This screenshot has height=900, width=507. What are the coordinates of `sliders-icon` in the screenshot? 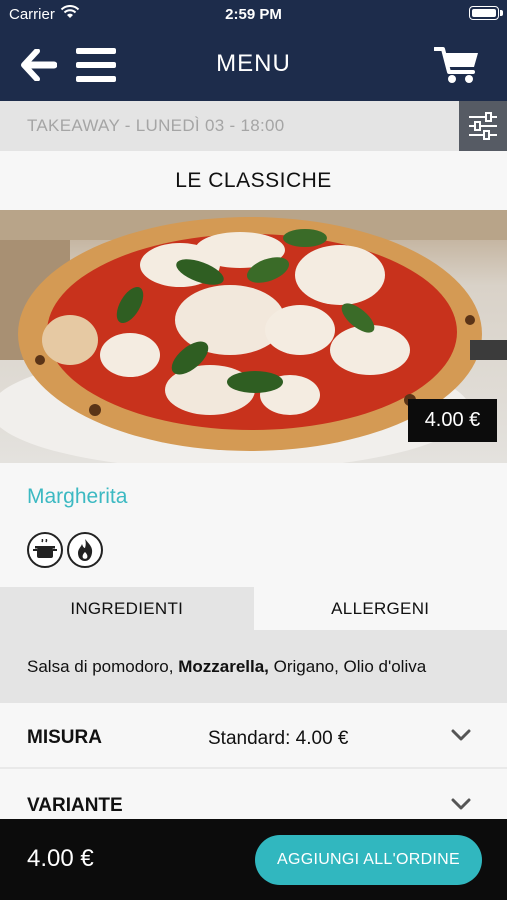 It's located at (483, 126).